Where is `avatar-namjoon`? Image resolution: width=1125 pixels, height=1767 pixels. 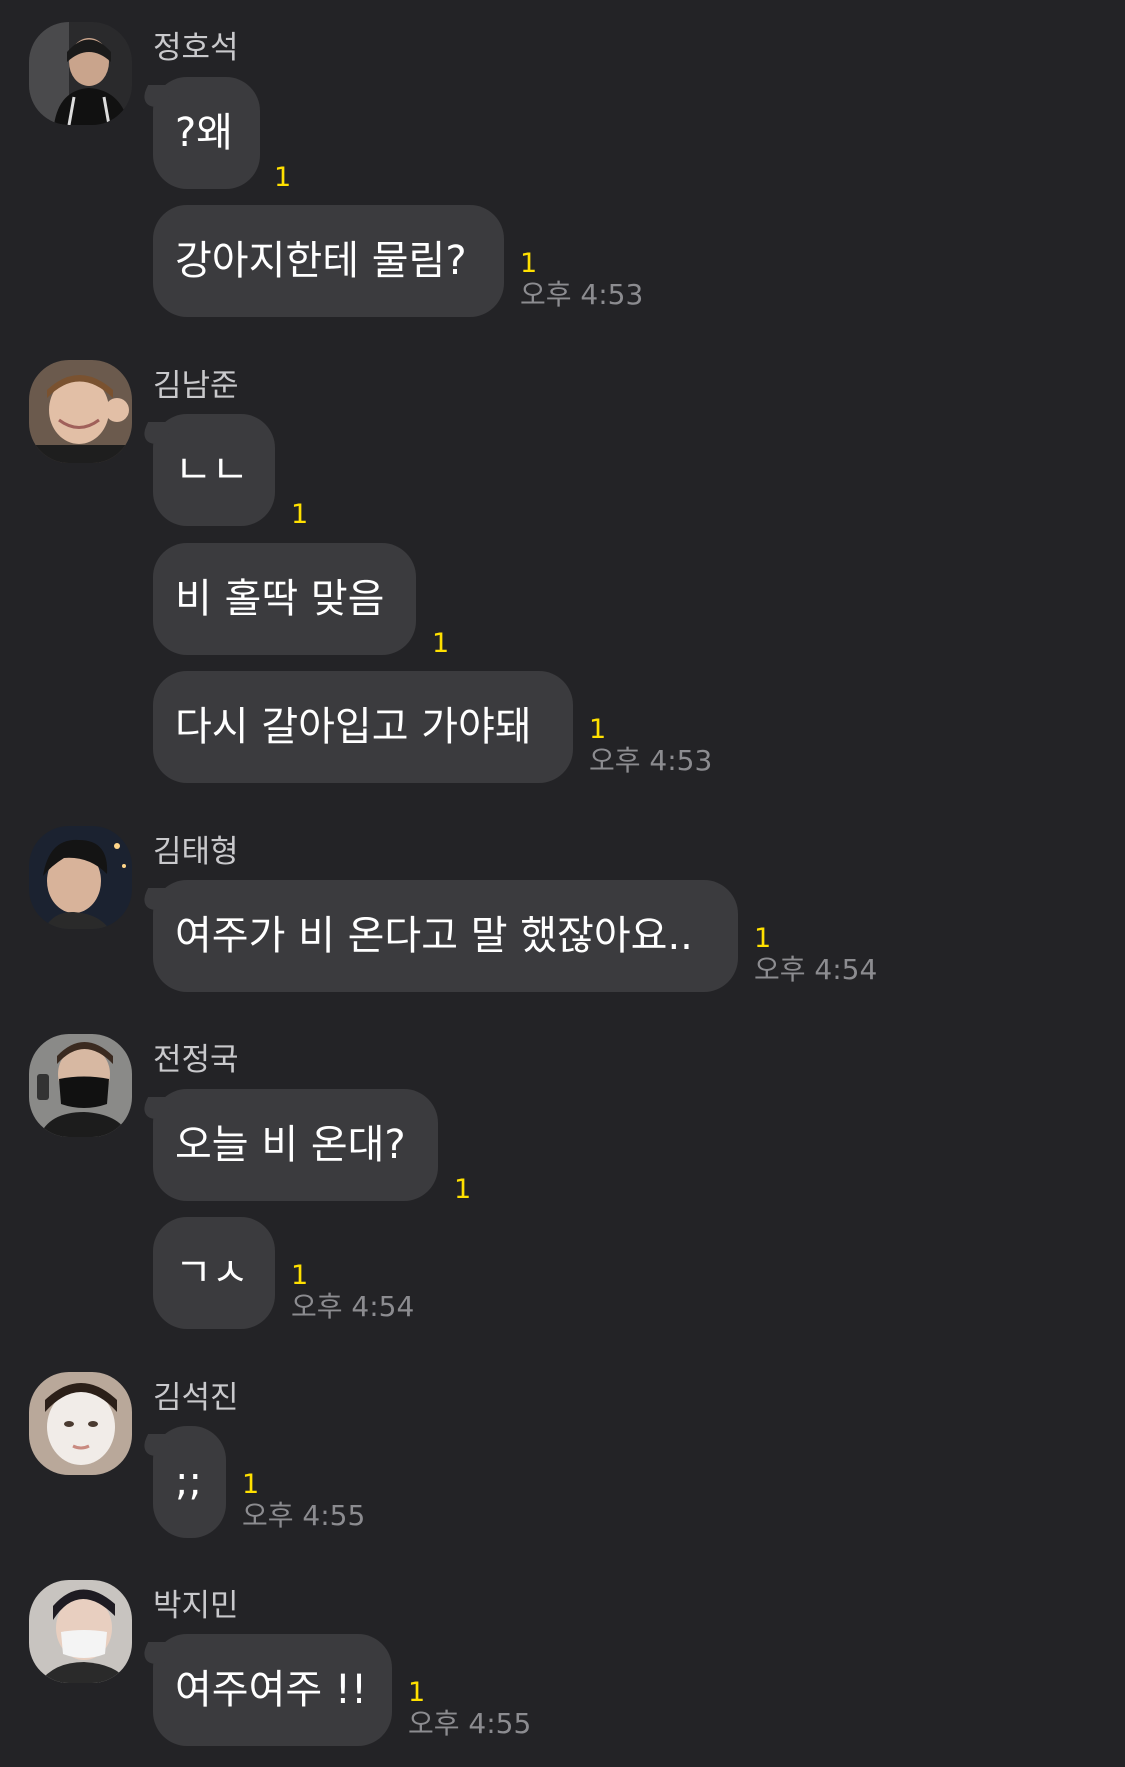 avatar-namjoon is located at coordinates (80, 411).